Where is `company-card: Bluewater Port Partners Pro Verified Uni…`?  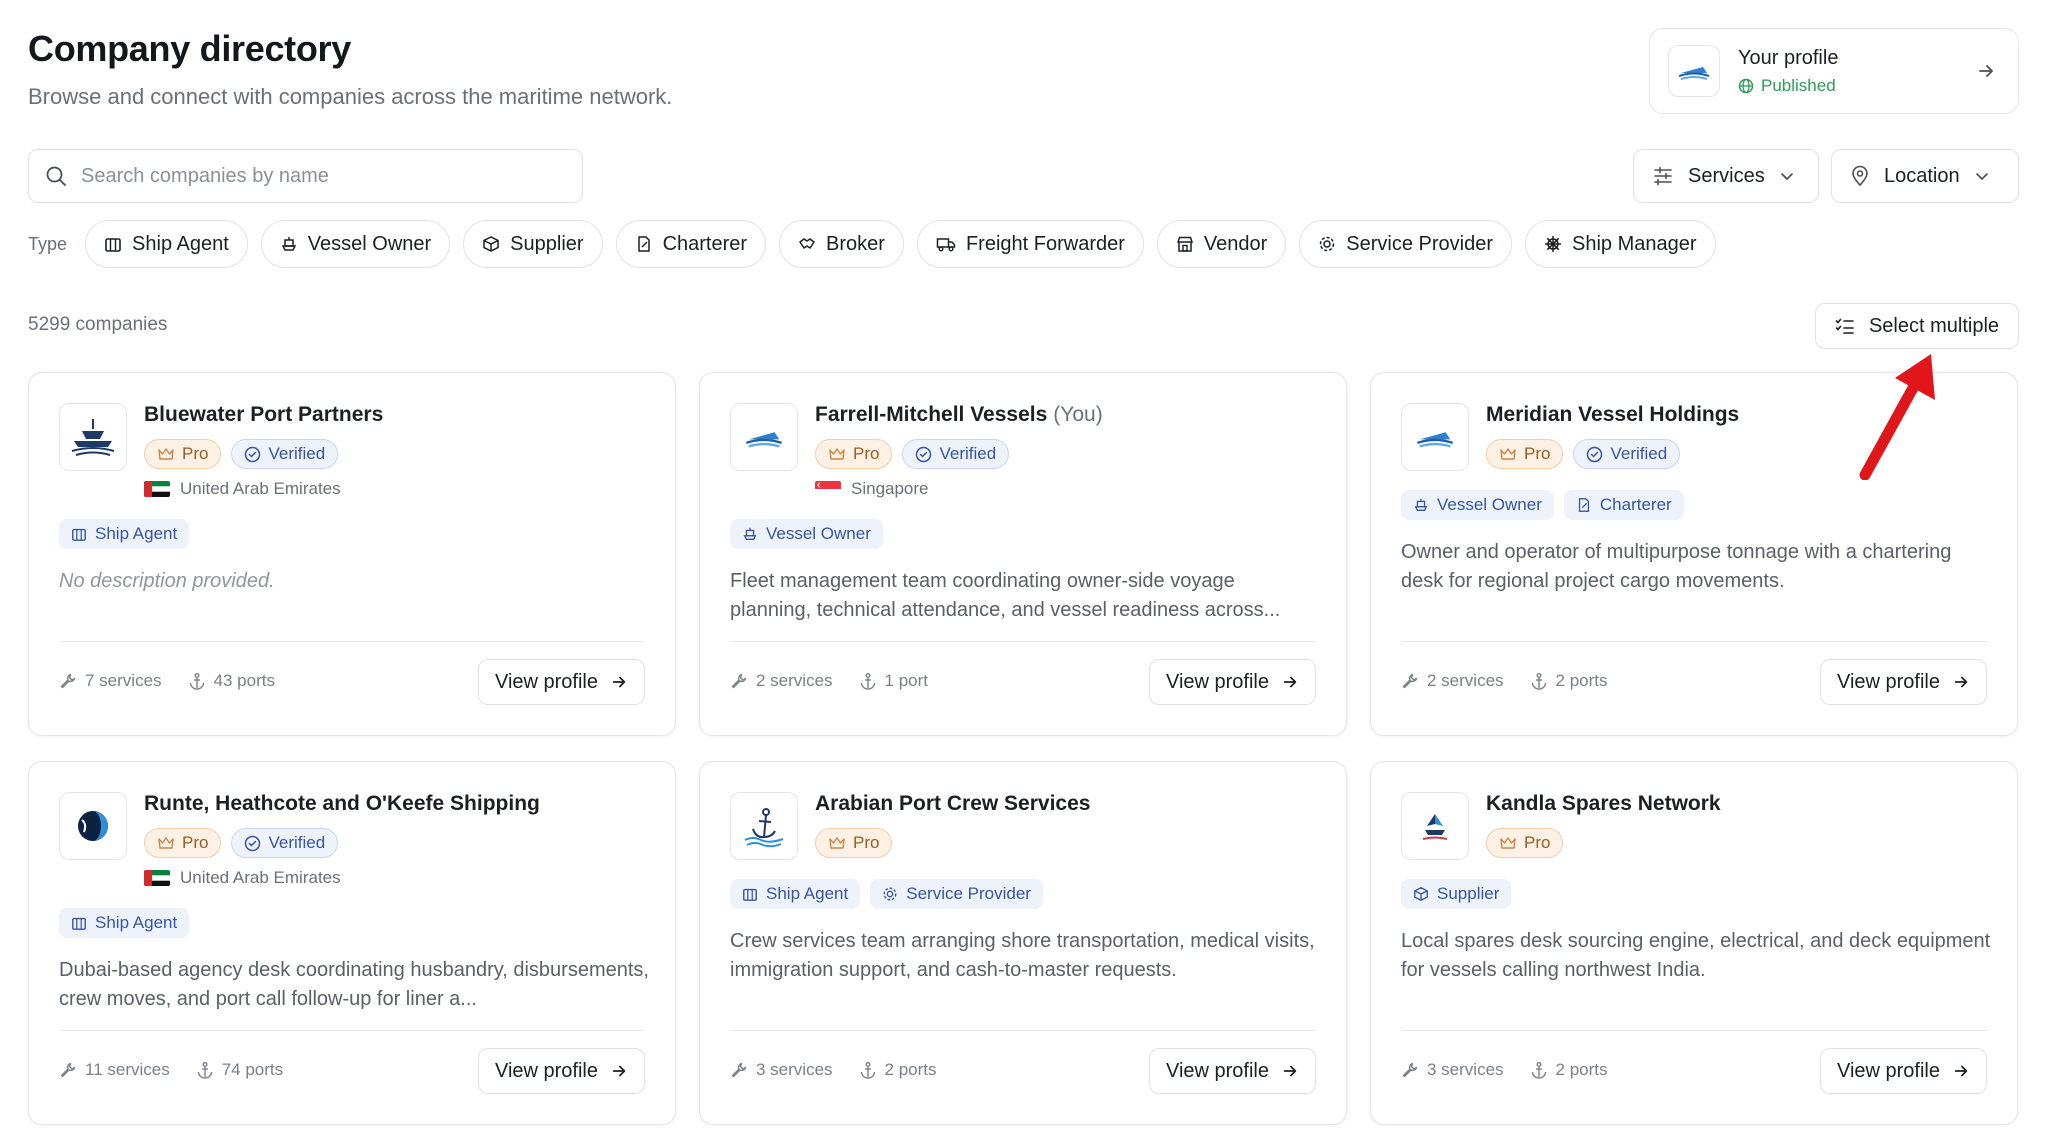 company-card: Bluewater Port Partners Pro Verified Uni… is located at coordinates (352, 554).